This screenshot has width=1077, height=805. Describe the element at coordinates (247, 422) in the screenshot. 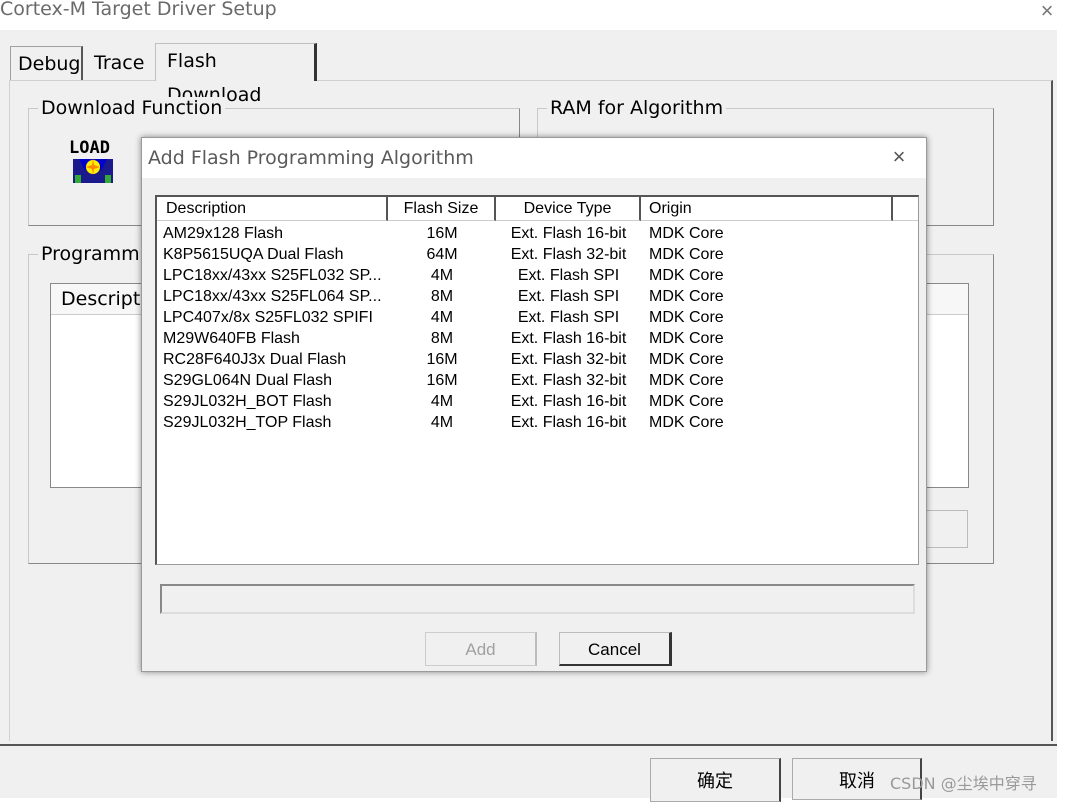

I see `row-description: S29JL032H_TOP Flash` at that location.